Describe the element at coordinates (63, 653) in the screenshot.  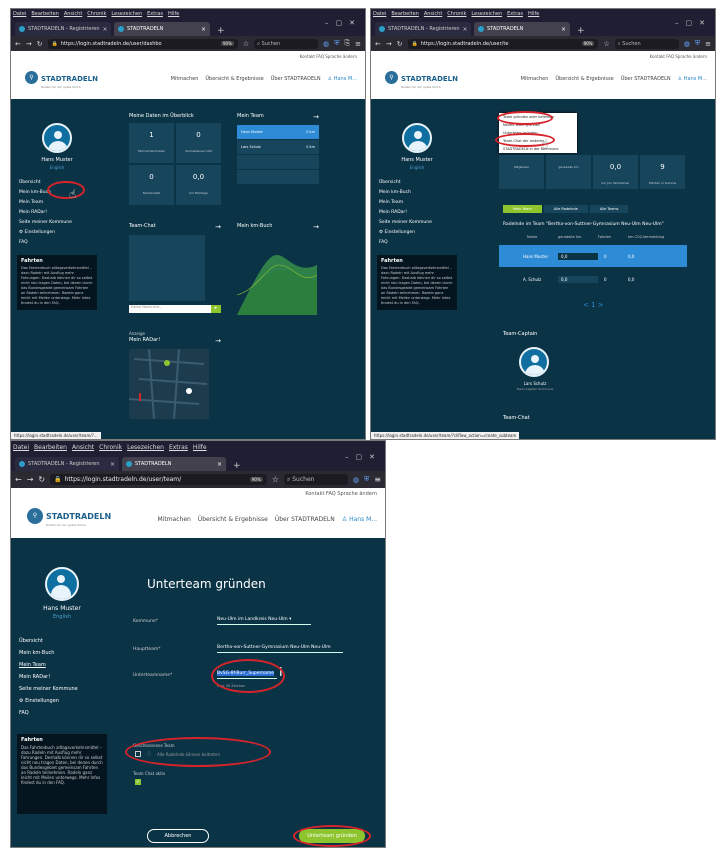
I see `sidebar-item-kmbuch: Mein km-Buch` at that location.